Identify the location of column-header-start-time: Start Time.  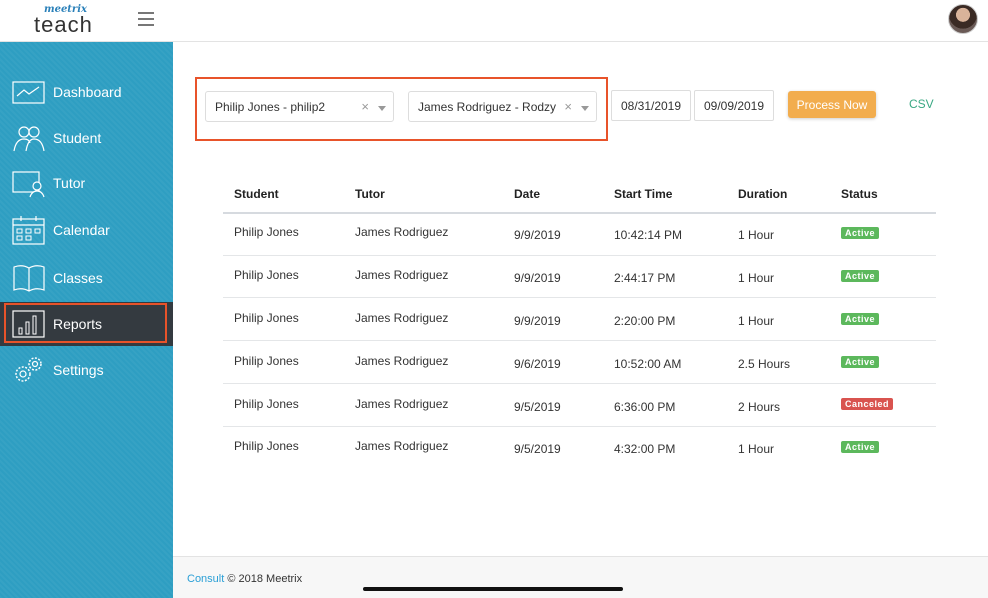
(643, 194).